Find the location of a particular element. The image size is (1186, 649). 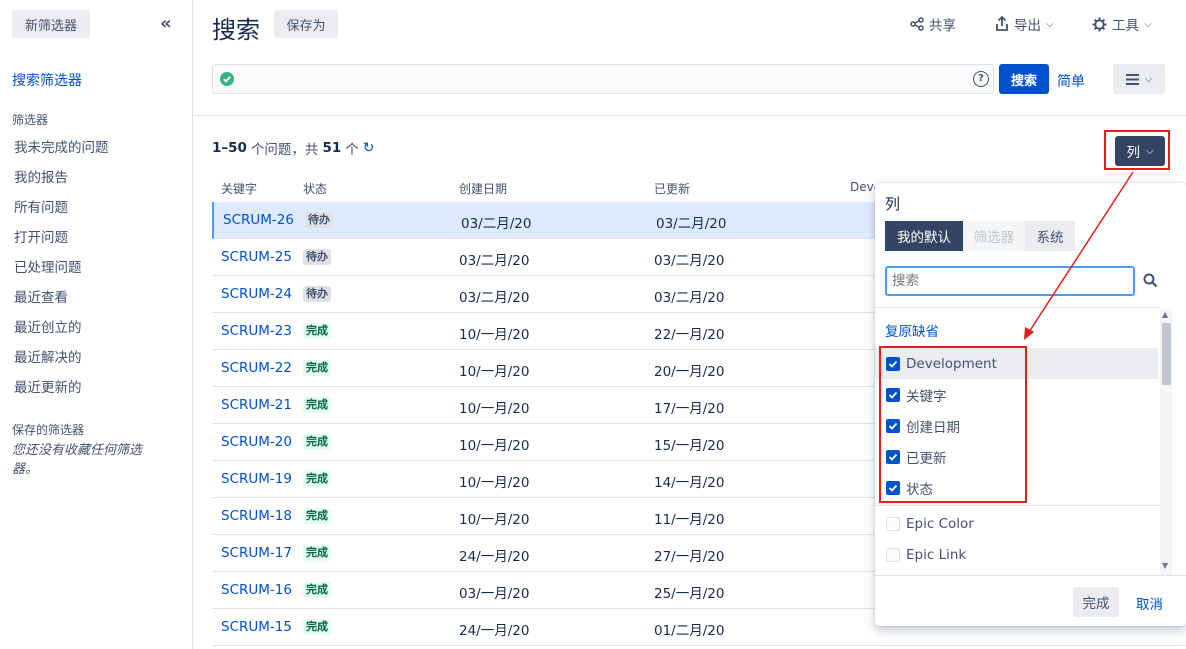

result-count: 1–50 个问题，共 51 个 ↻ is located at coordinates (293, 148).